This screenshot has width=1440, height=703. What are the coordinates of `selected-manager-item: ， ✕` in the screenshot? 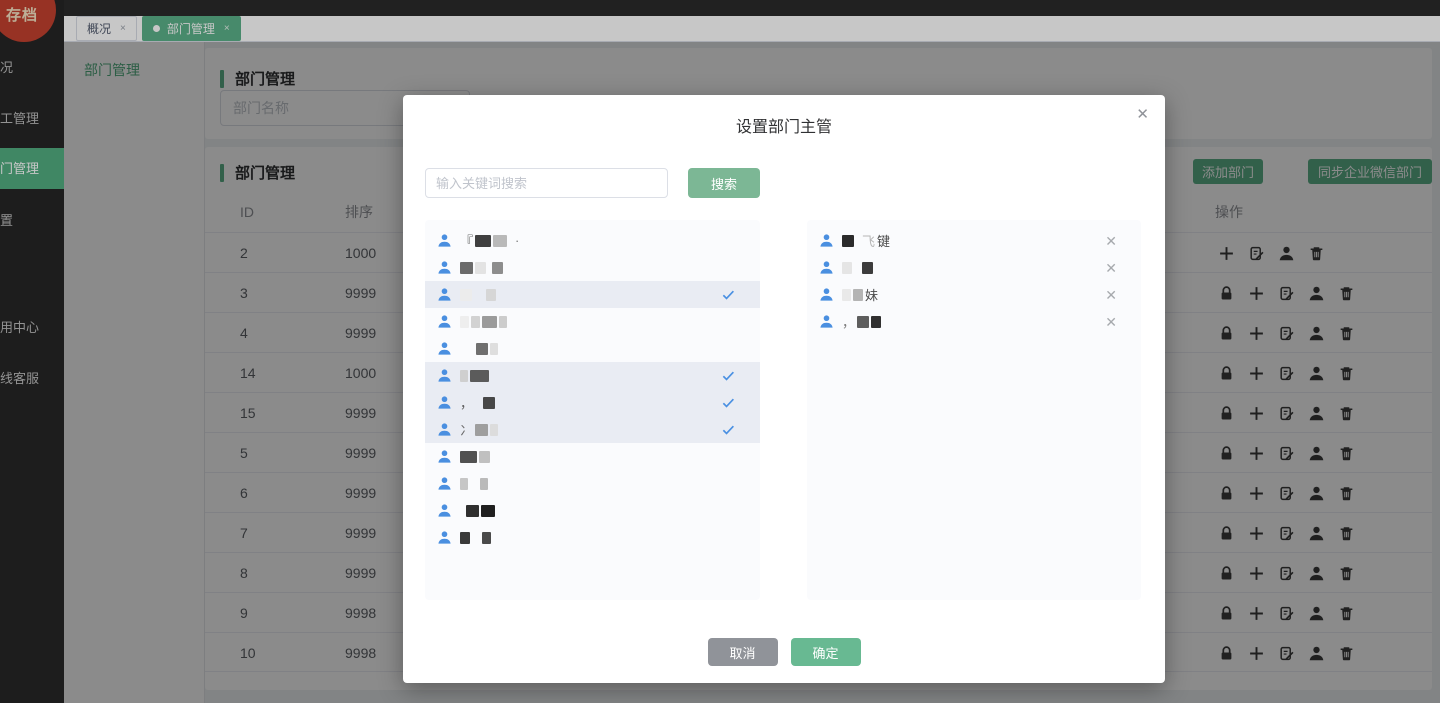 It's located at (974, 321).